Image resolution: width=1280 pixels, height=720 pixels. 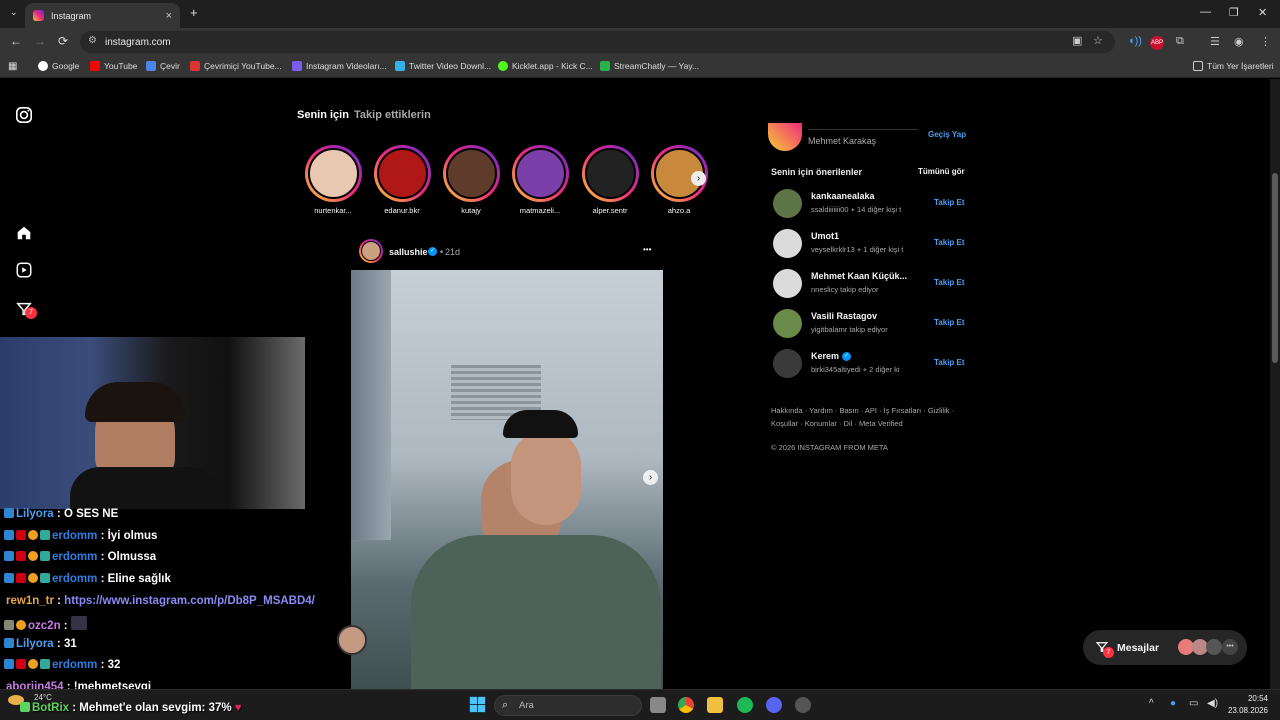 I want to click on current-user-name: Mehmet Karakaş, so click(x=842, y=141).